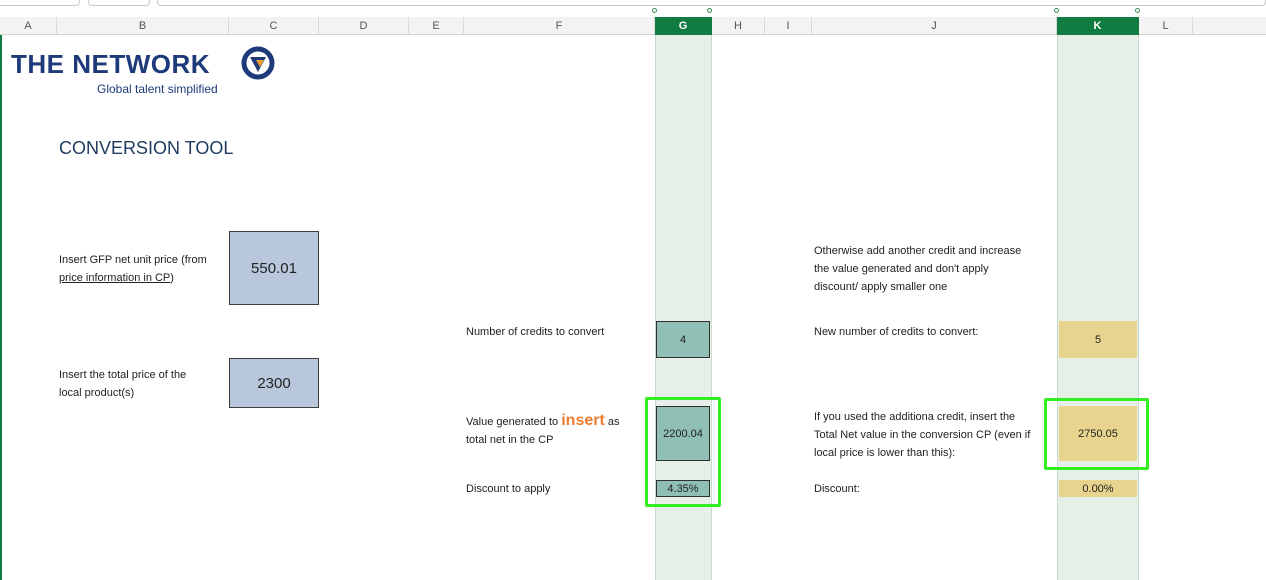 The width and height of the screenshot is (1266, 580). What do you see at coordinates (146, 148) in the screenshot?
I see `page-title: CONVERSION TOOL` at bounding box center [146, 148].